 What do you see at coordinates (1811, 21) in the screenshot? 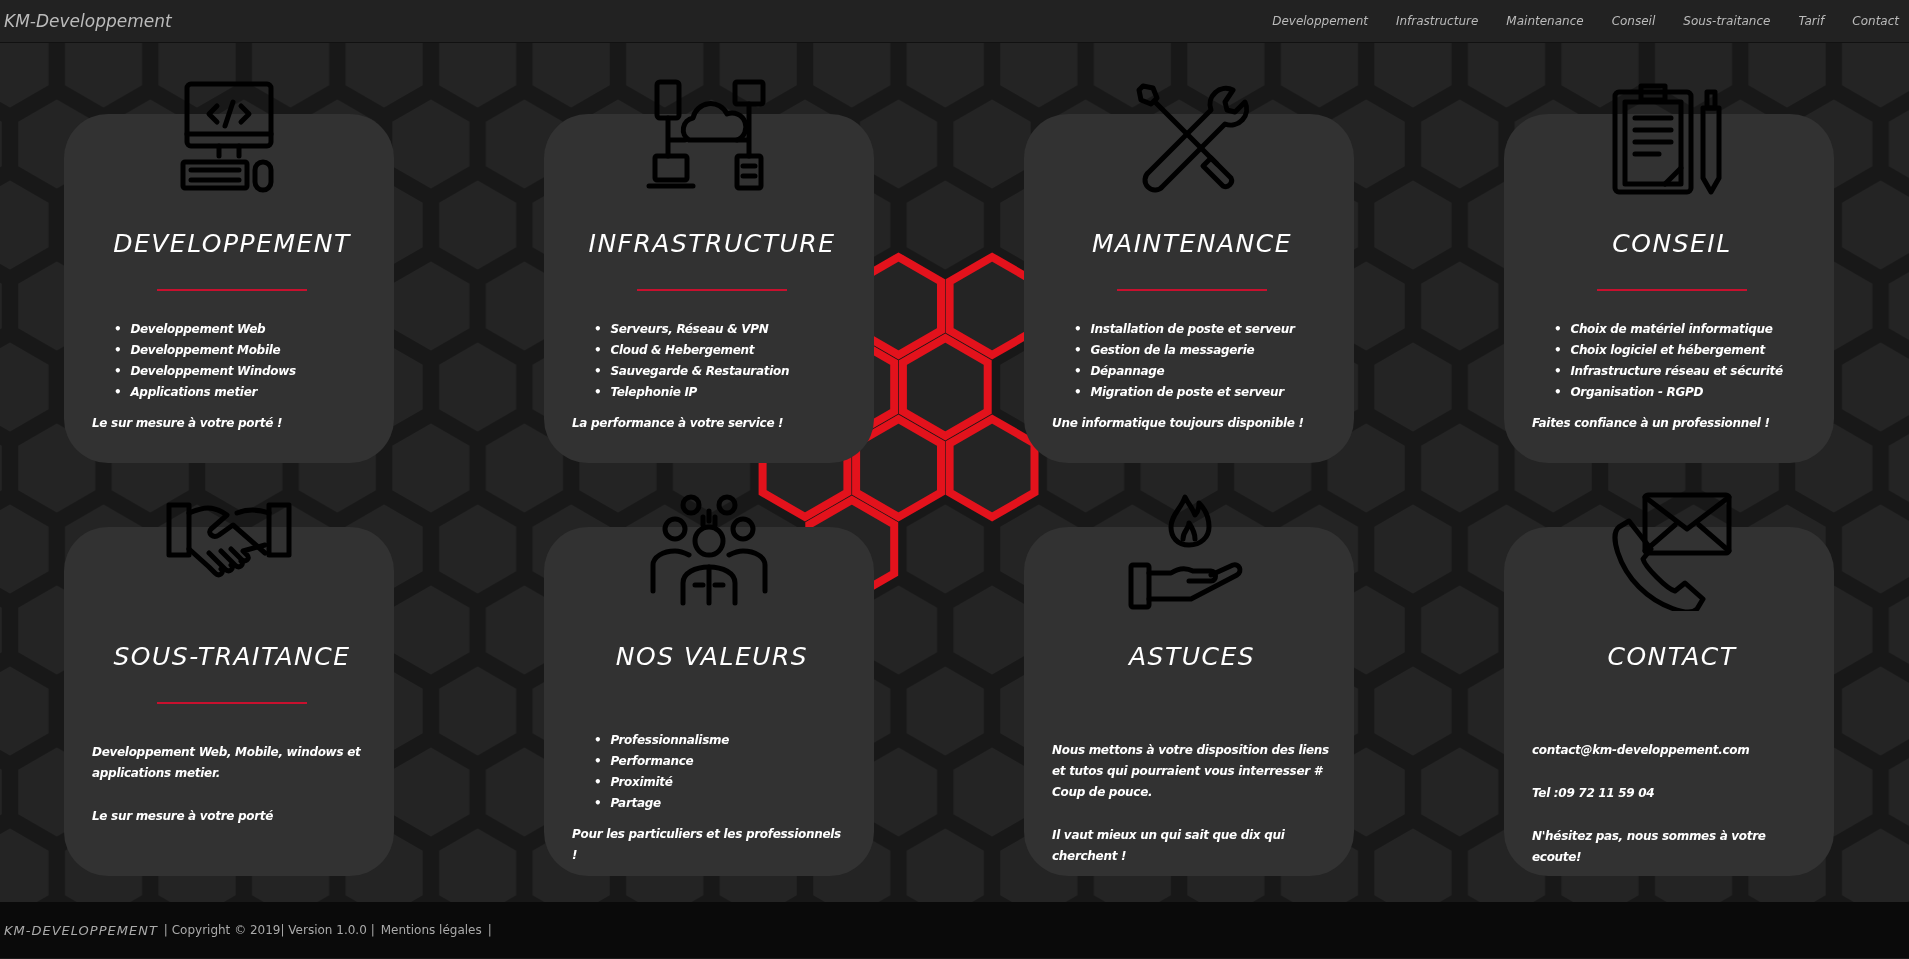
I see `nav-link: Tarif` at bounding box center [1811, 21].